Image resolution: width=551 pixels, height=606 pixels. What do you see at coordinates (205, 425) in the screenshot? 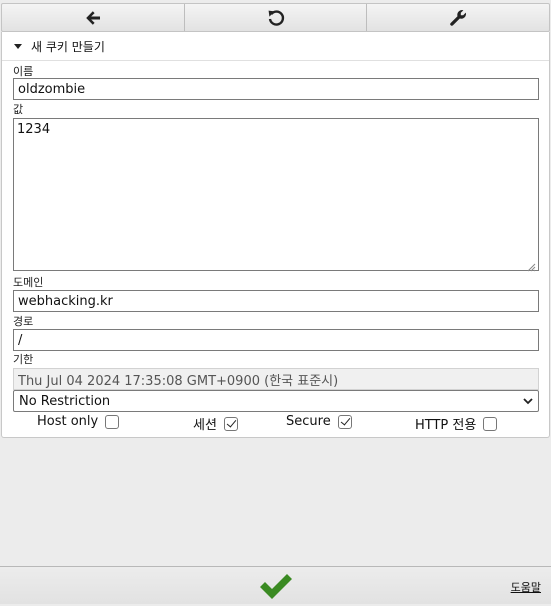
I see `session-label: 세션` at bounding box center [205, 425].